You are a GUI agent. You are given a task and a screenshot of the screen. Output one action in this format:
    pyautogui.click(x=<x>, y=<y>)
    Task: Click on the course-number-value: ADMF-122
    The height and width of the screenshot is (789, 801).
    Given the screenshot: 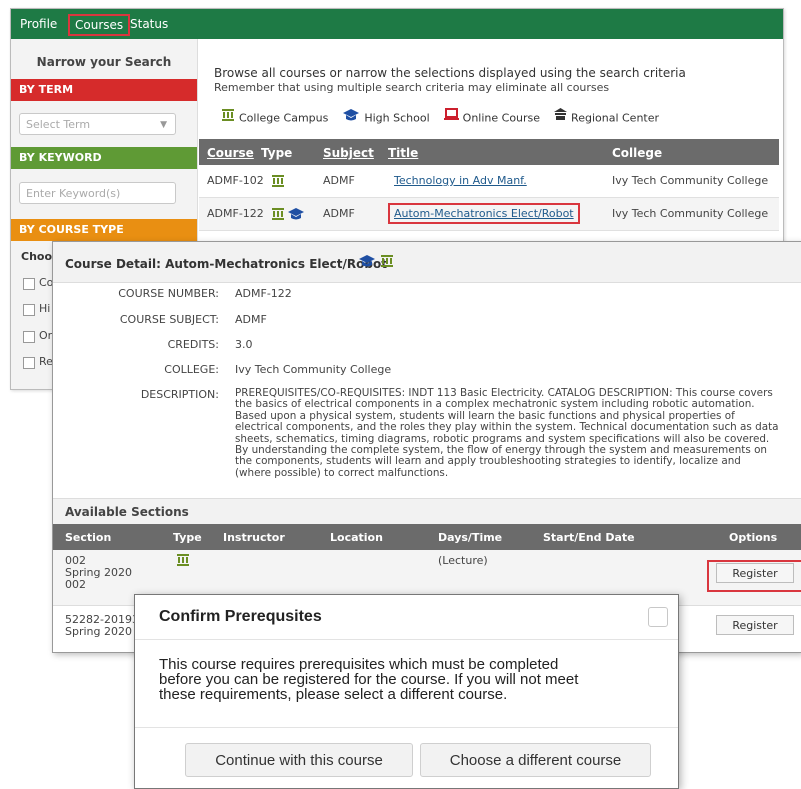 What is the action you would take?
    pyautogui.click(x=263, y=293)
    